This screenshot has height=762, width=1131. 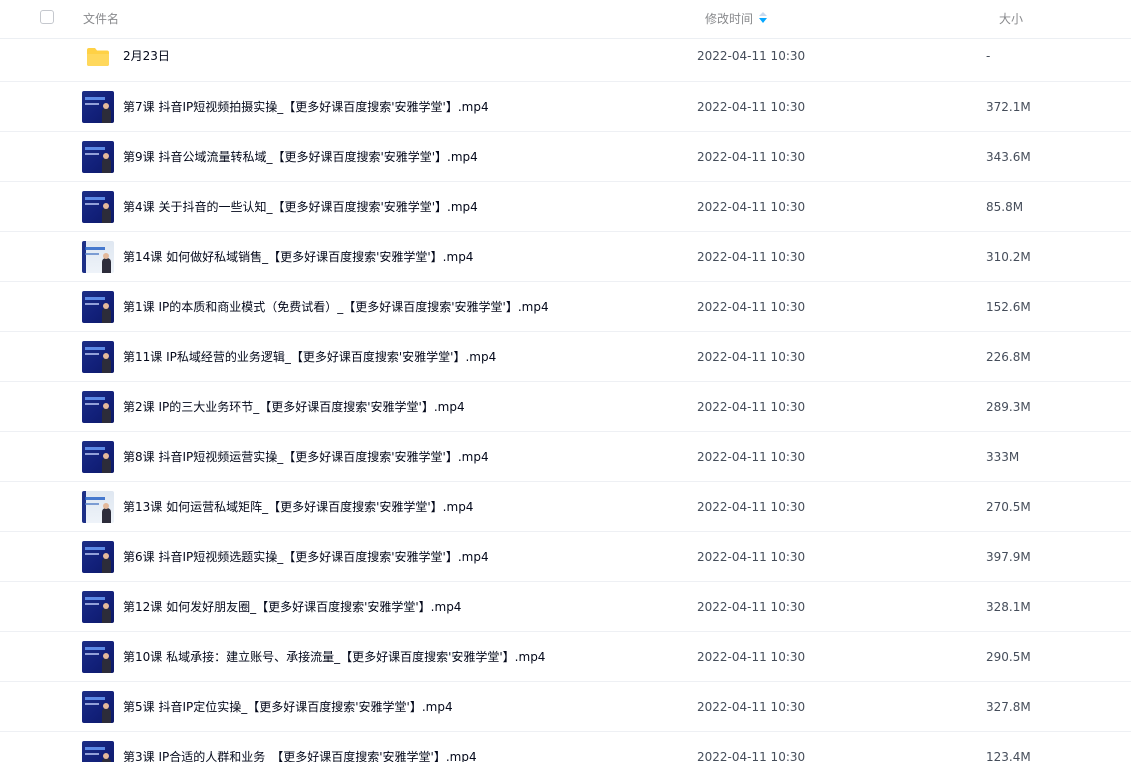 I want to click on file-size: 327.8M, so click(x=1008, y=707).